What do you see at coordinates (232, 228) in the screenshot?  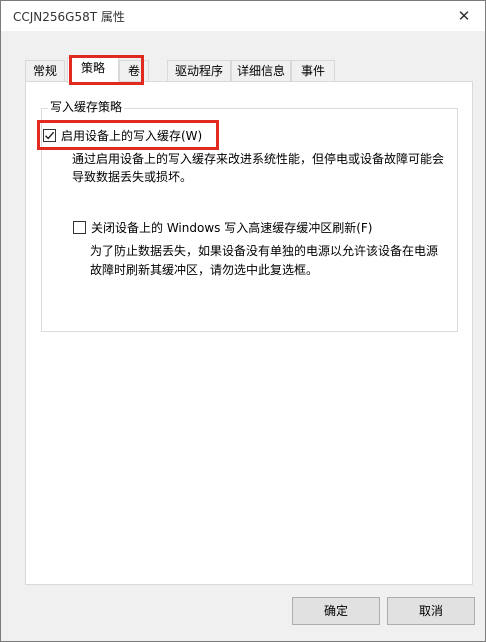 I see `disable-flush-label: 关闭设备上的 Windows 写入高速缓存缓冲区刷新(F)` at bounding box center [232, 228].